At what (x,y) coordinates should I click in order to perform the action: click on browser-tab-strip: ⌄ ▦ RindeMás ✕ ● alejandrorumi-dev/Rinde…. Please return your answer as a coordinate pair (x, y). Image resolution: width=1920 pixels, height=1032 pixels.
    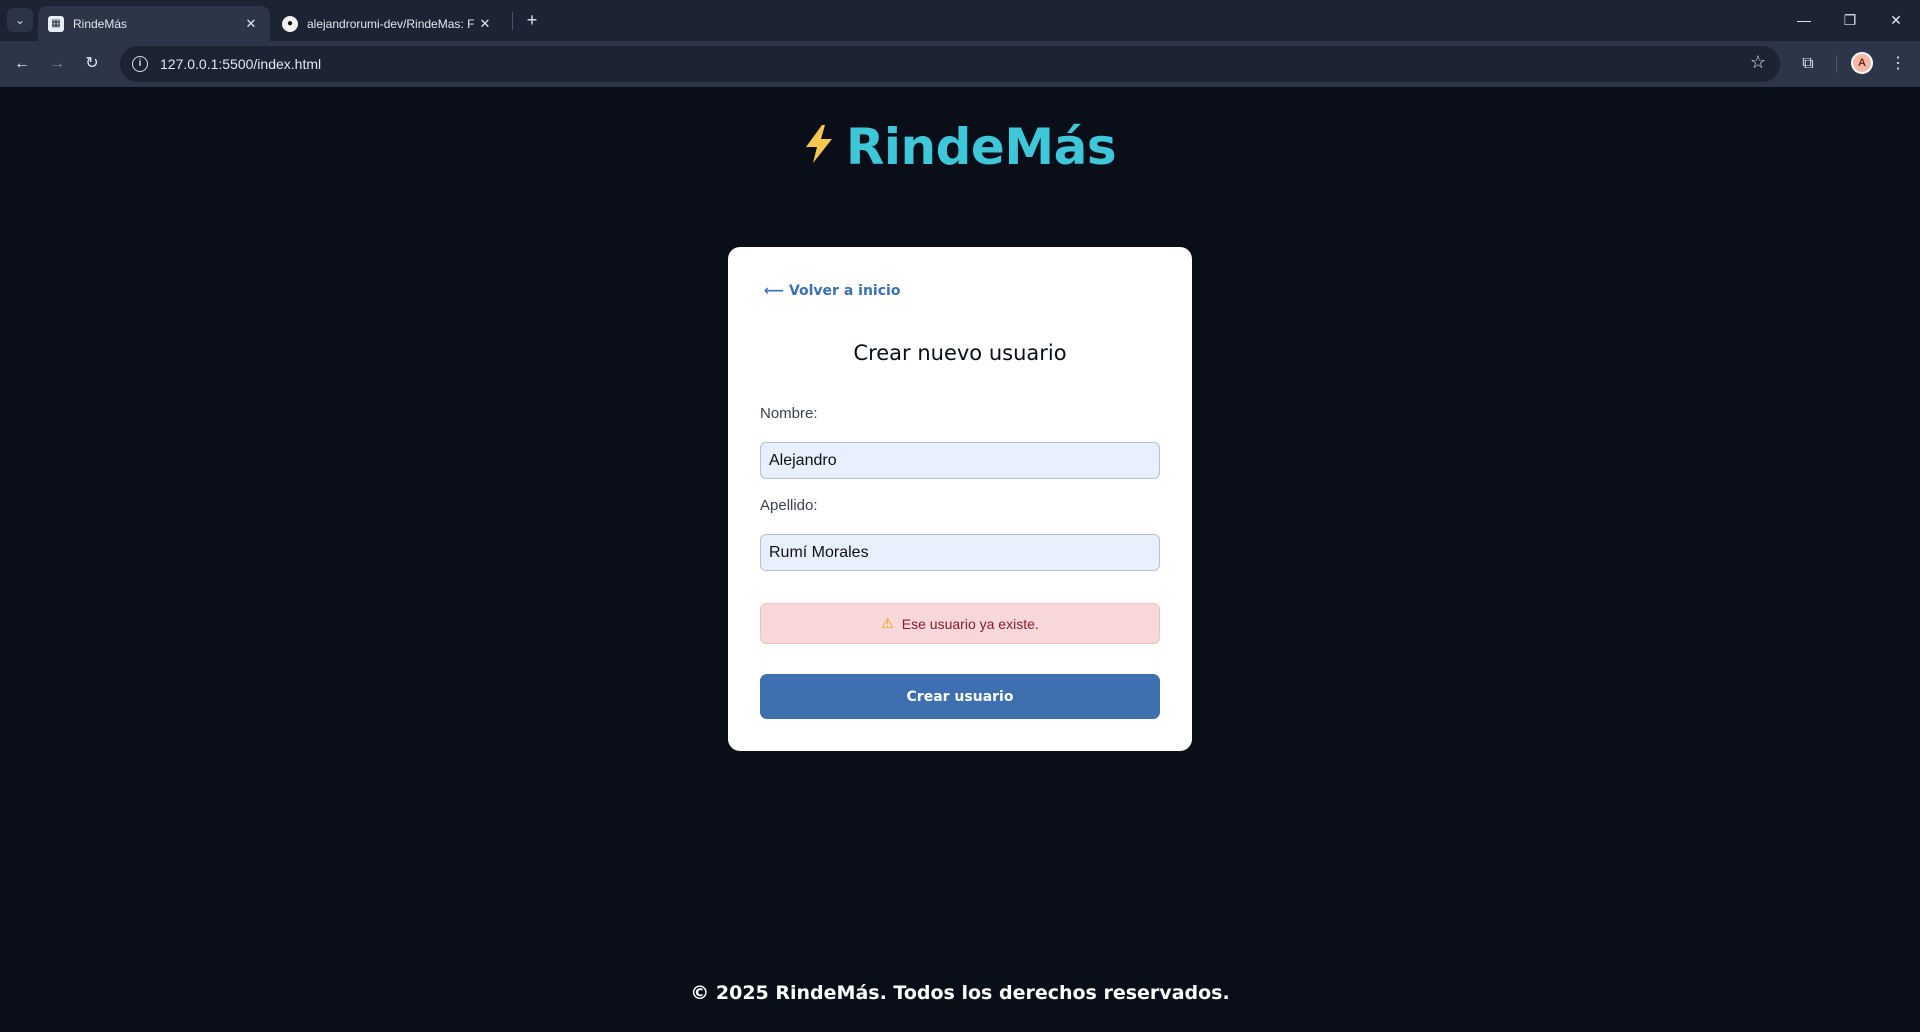
    Looking at the image, I should click on (960, 20).